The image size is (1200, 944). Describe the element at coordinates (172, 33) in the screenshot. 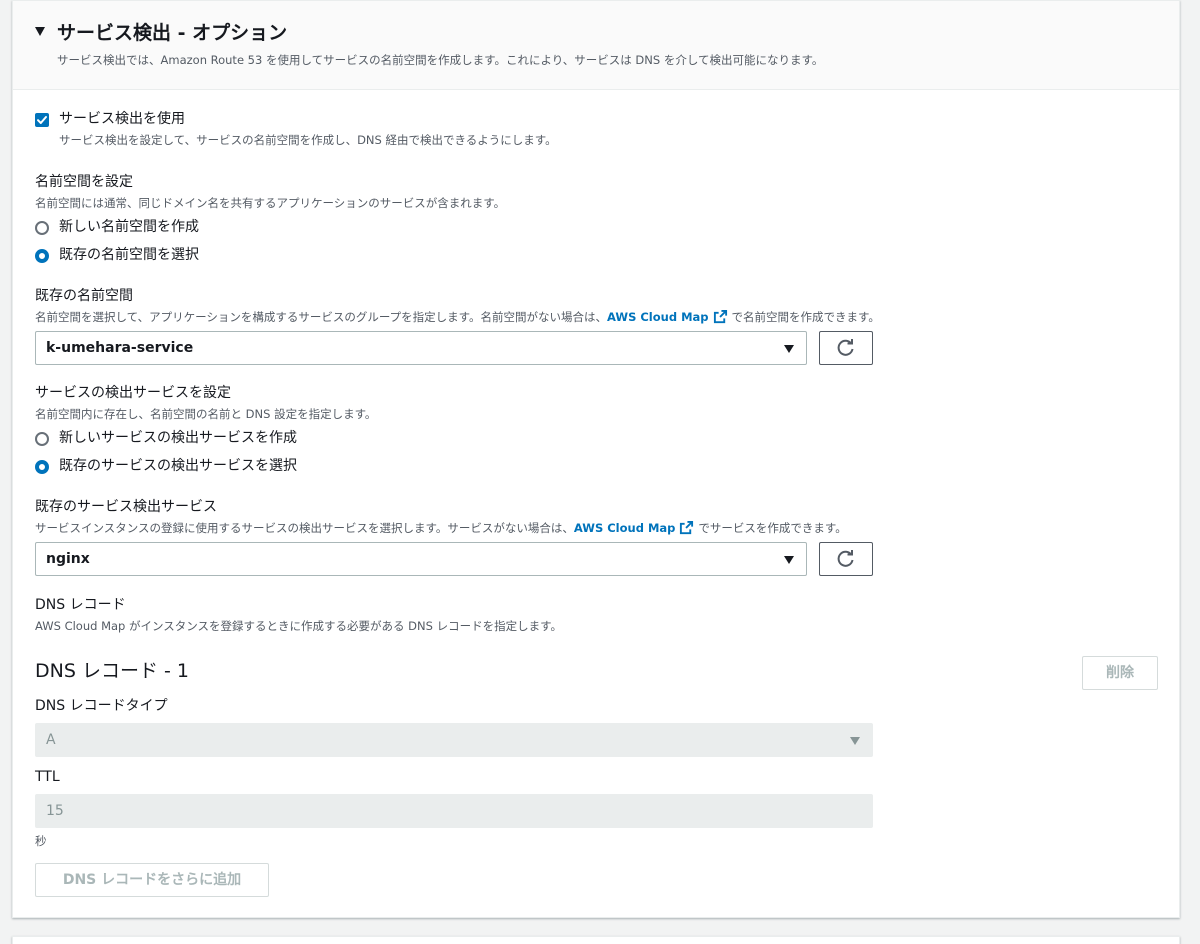

I see `panel-title: サービス検出 - オプション` at that location.